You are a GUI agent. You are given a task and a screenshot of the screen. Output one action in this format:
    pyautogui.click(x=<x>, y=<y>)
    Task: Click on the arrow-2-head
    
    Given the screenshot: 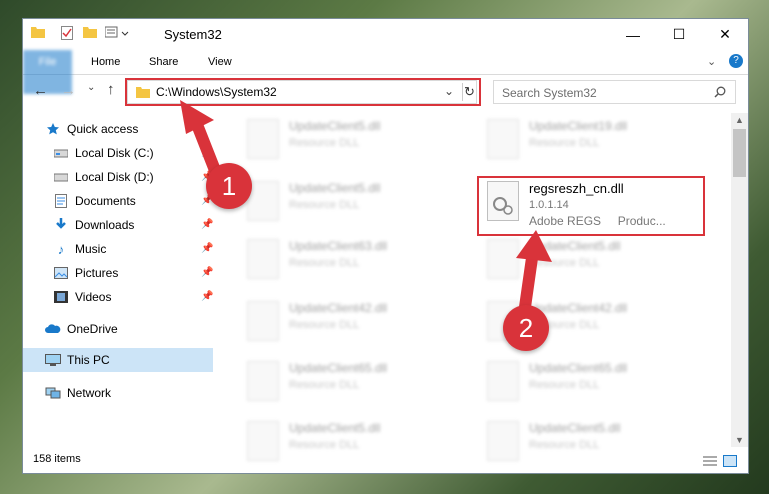 What is the action you would take?
    pyautogui.click(x=534, y=246)
    